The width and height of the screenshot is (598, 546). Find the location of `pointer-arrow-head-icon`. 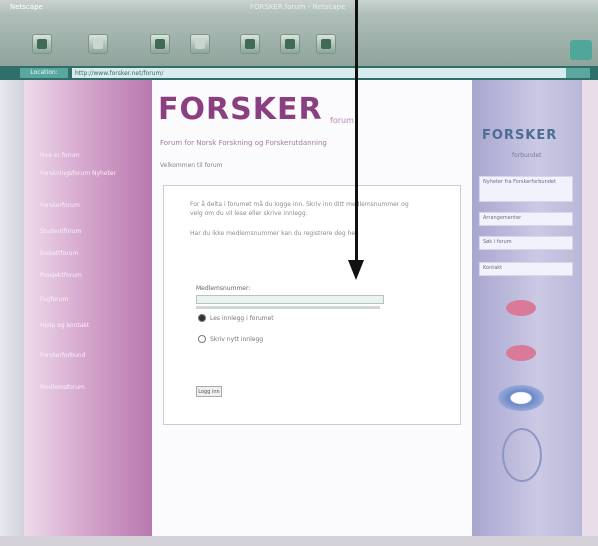

pointer-arrow-head-icon is located at coordinates (356, 270).